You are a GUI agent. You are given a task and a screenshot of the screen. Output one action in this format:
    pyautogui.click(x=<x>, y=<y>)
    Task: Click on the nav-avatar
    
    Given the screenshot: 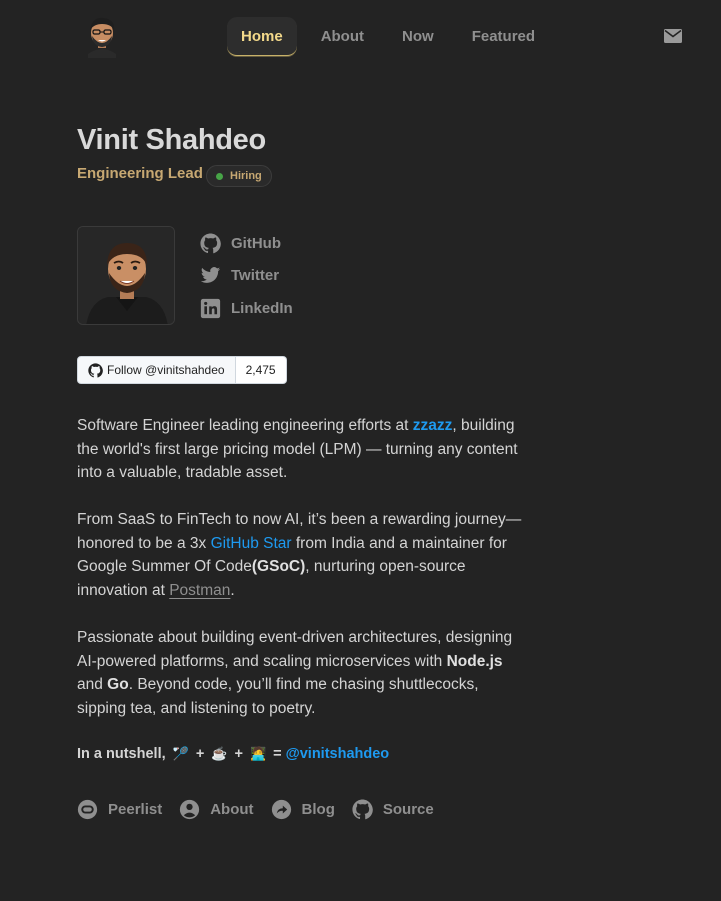 What is the action you would take?
    pyautogui.click(x=102, y=36)
    